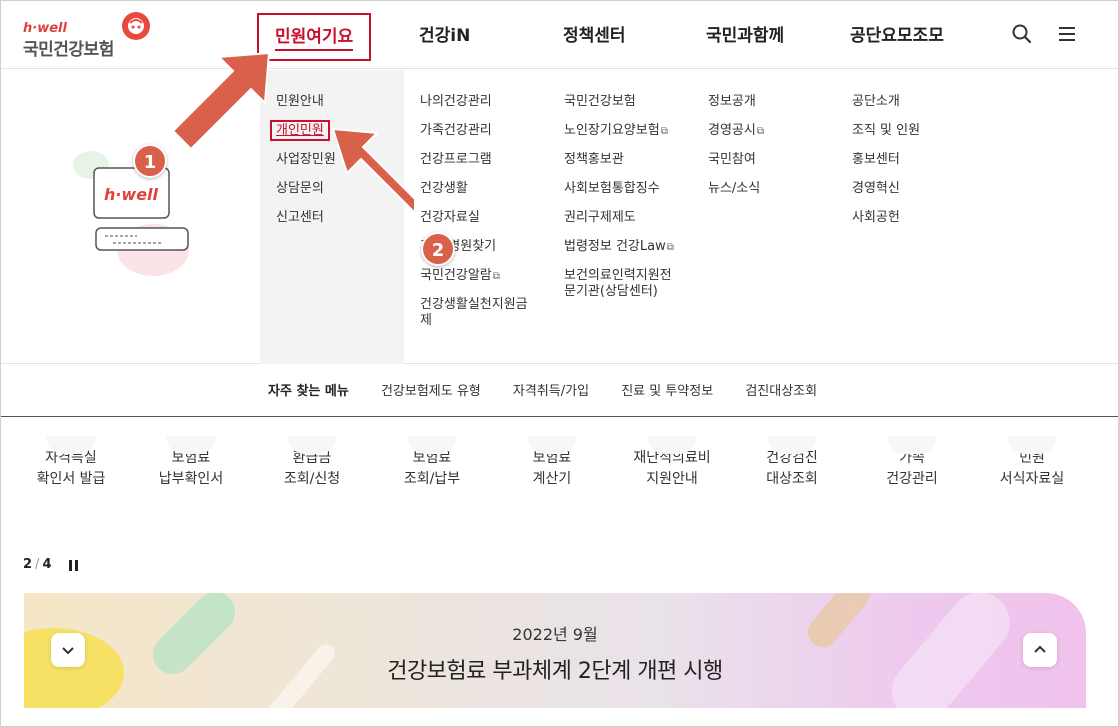  I want to click on menu-link-integrated-collection: 사회보험통합징수, so click(620, 195).